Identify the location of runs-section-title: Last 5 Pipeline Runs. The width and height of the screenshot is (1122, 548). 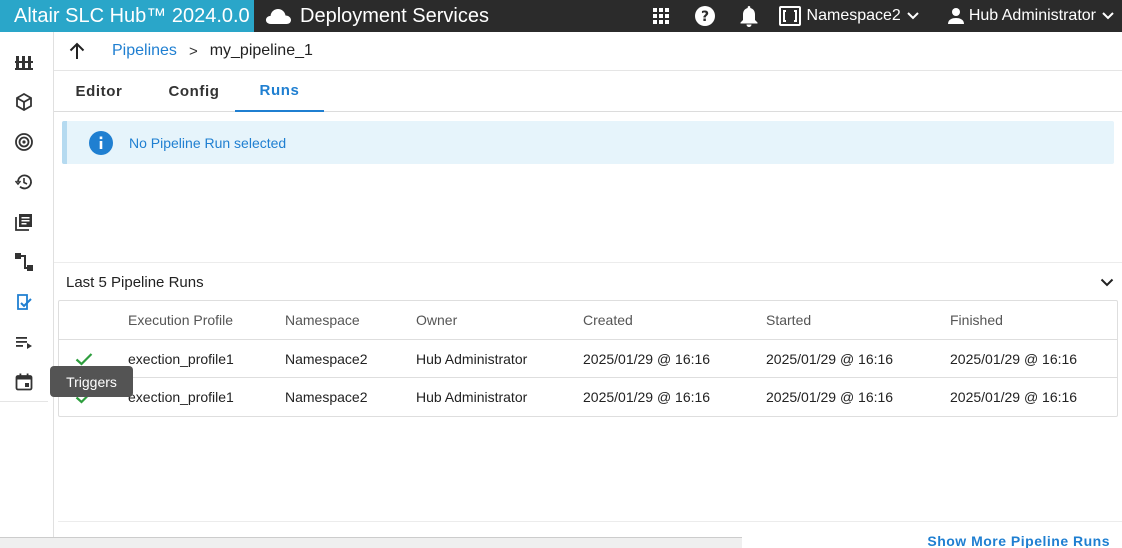
(135, 282).